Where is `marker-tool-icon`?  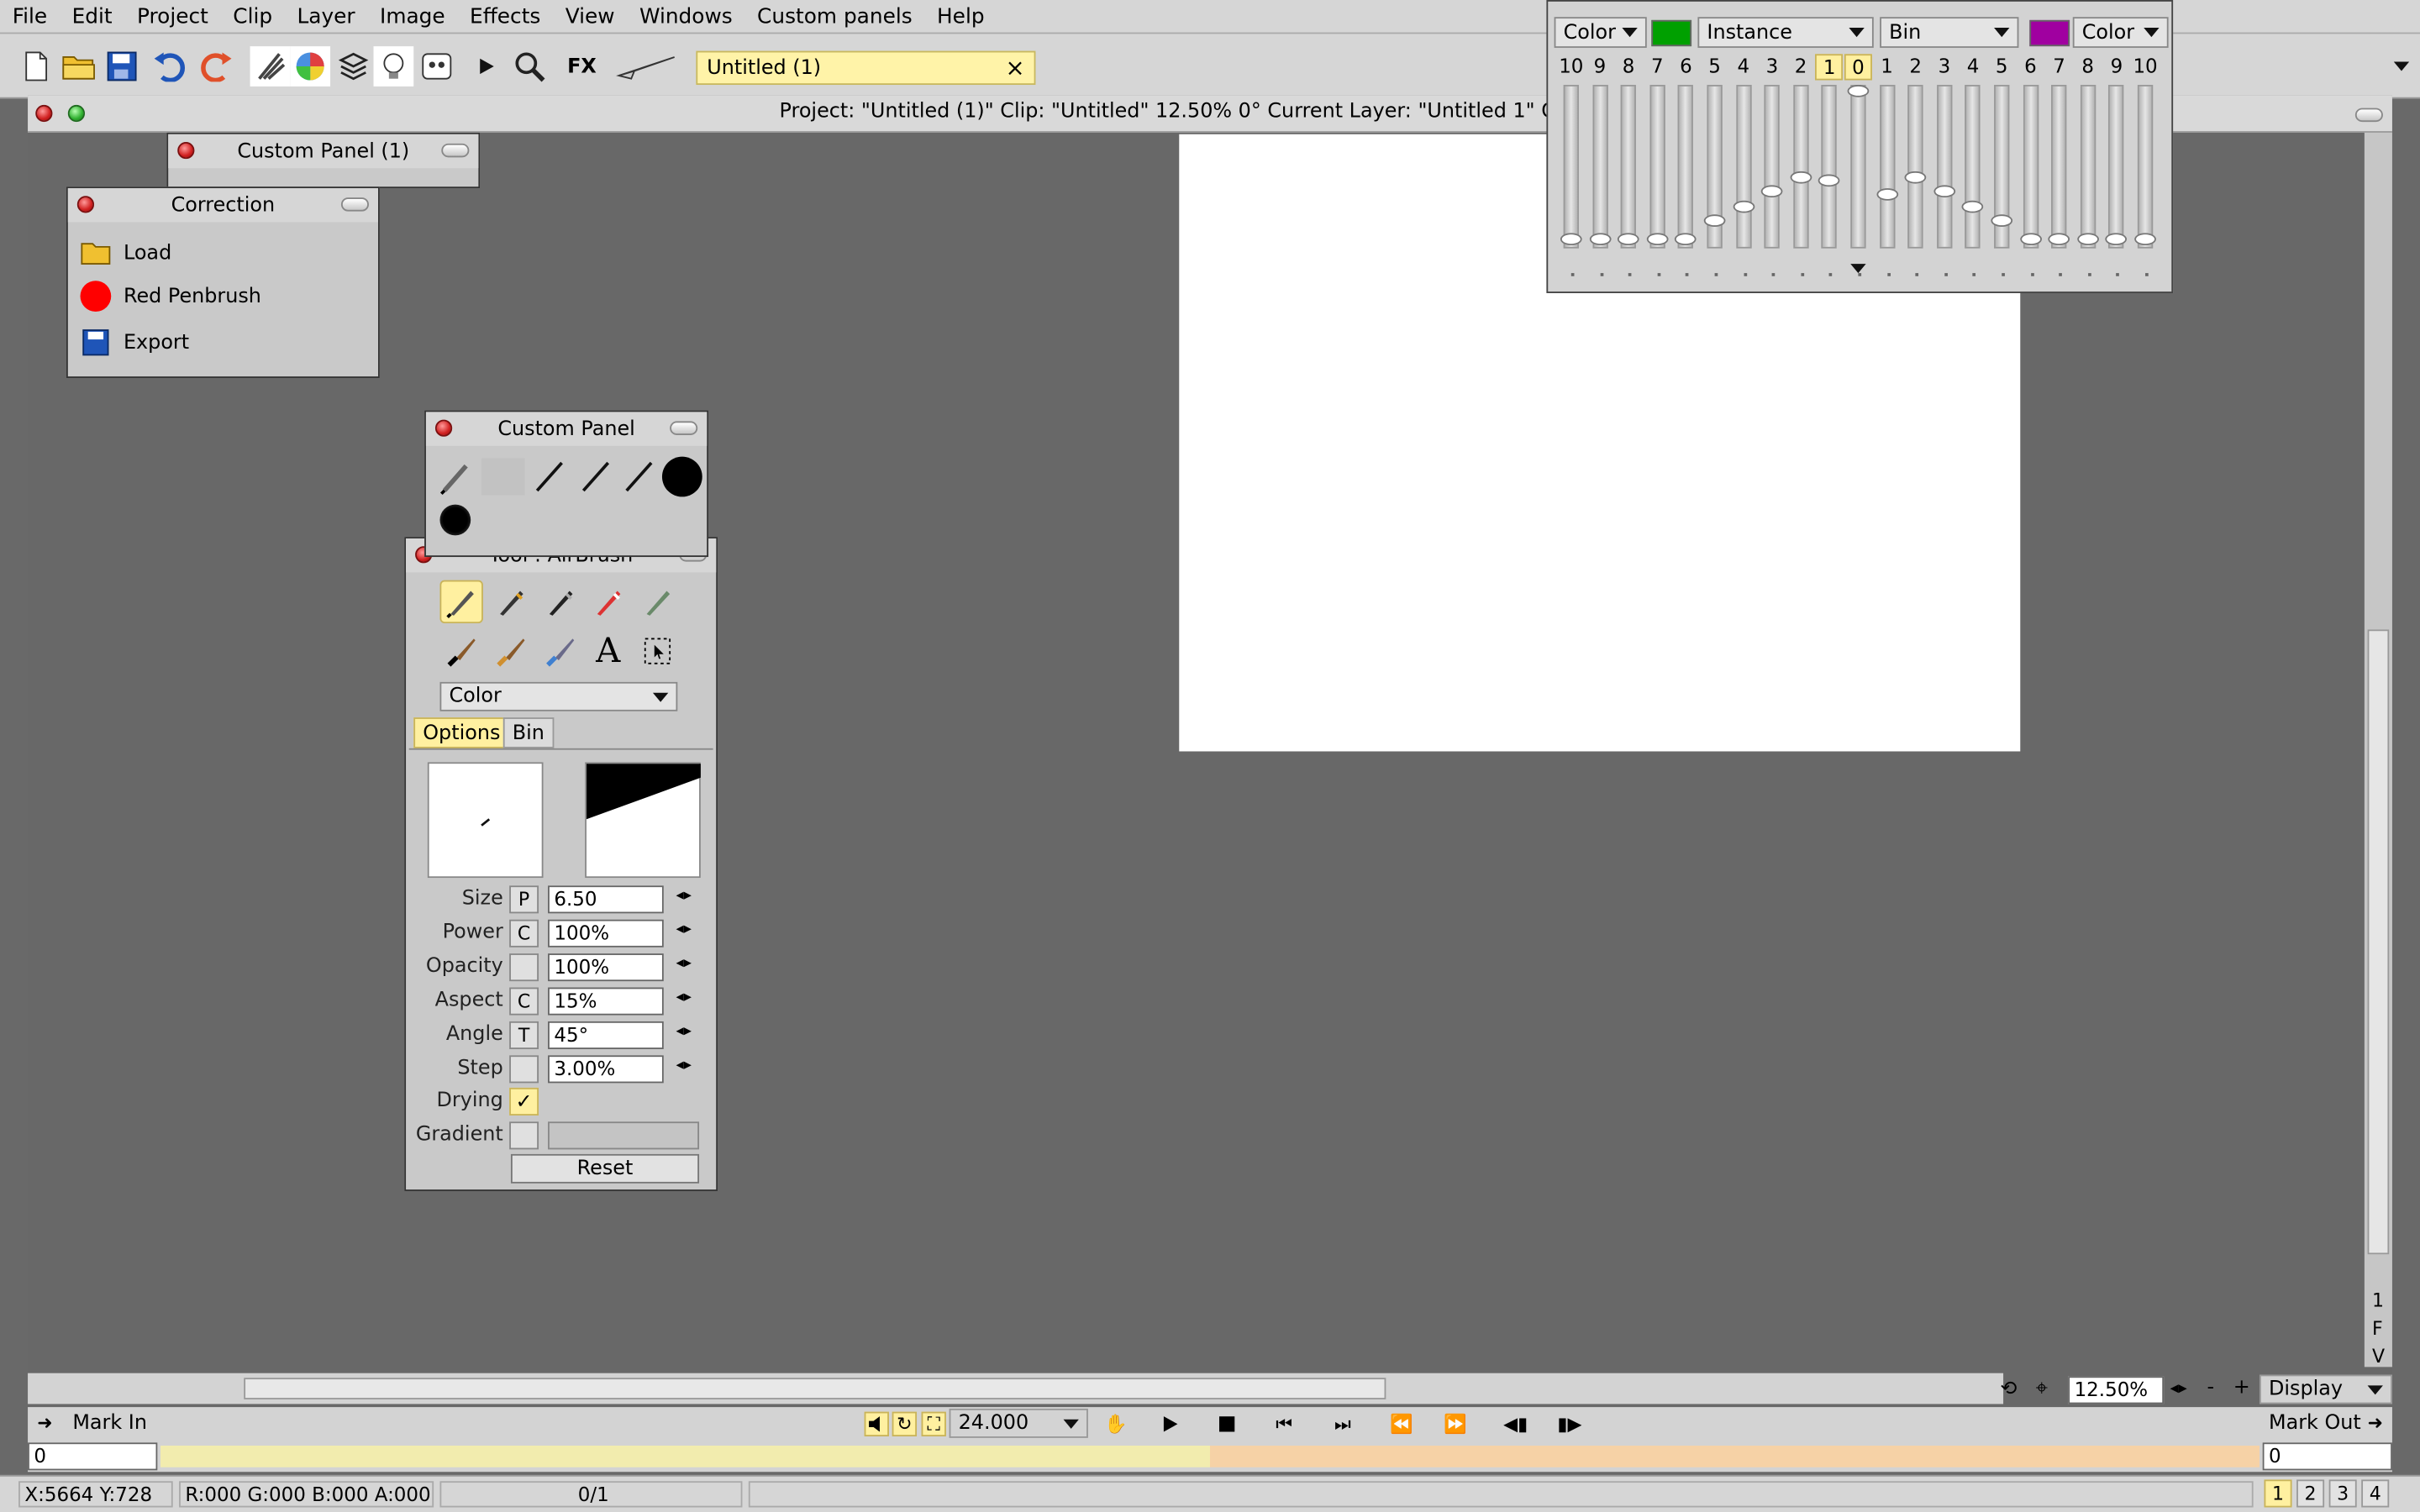
marker-tool-icon is located at coordinates (560, 601).